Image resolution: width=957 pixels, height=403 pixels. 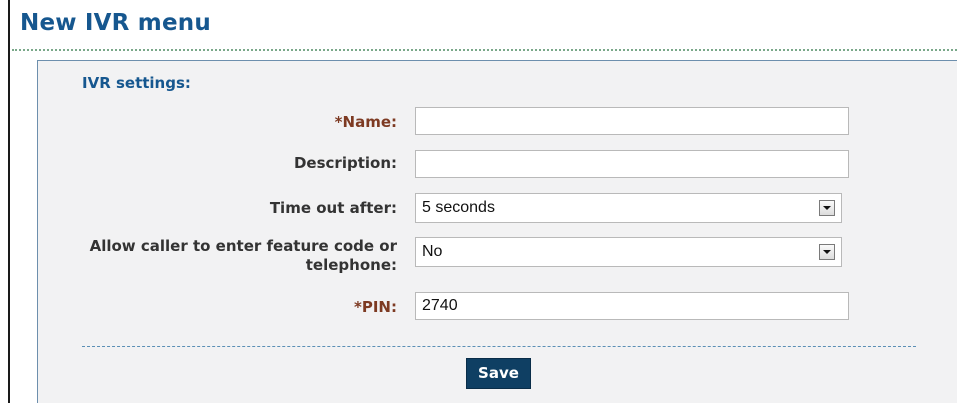 I want to click on name-input, so click(x=632, y=121).